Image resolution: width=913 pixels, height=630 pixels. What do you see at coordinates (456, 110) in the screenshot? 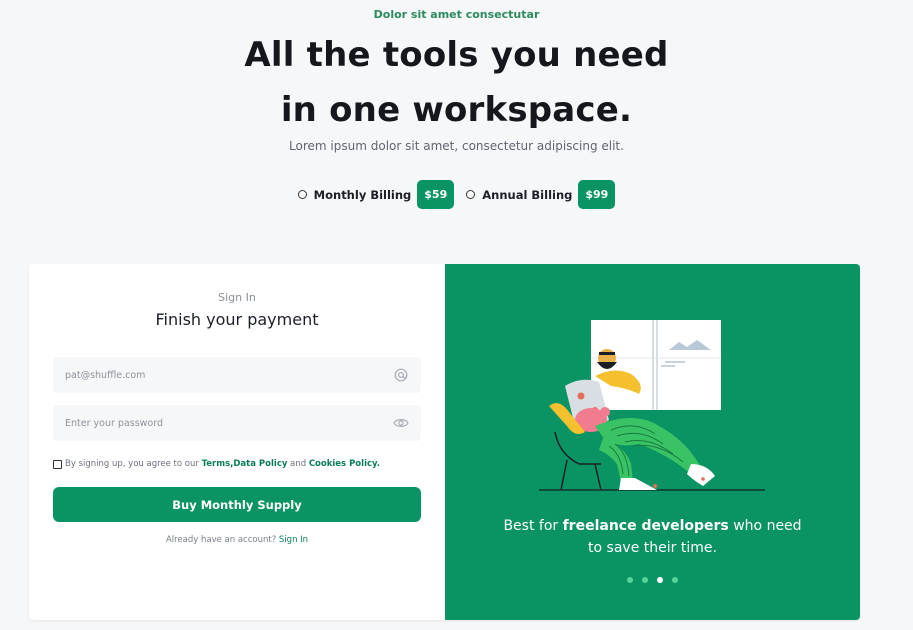
I see `title-line-2: in one workspace.` at bounding box center [456, 110].